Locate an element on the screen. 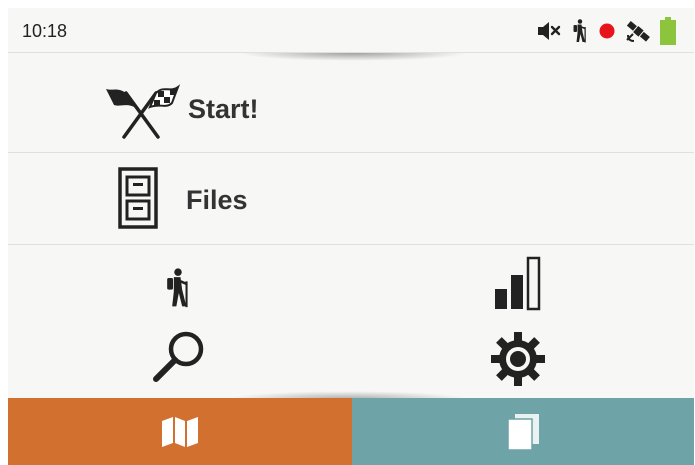  statistics-button is located at coordinates (518, 283).